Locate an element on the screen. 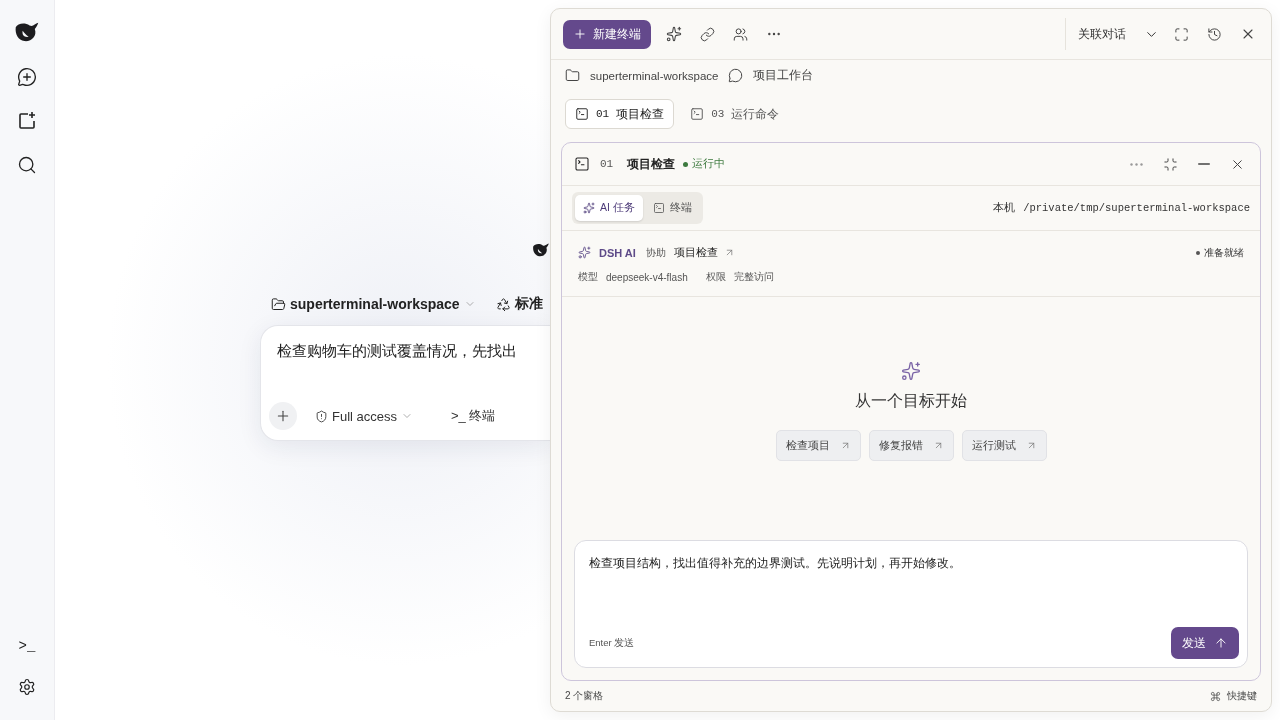 This screenshot has height=720, width=1280. agent-name: DSH AI is located at coordinates (617, 252).